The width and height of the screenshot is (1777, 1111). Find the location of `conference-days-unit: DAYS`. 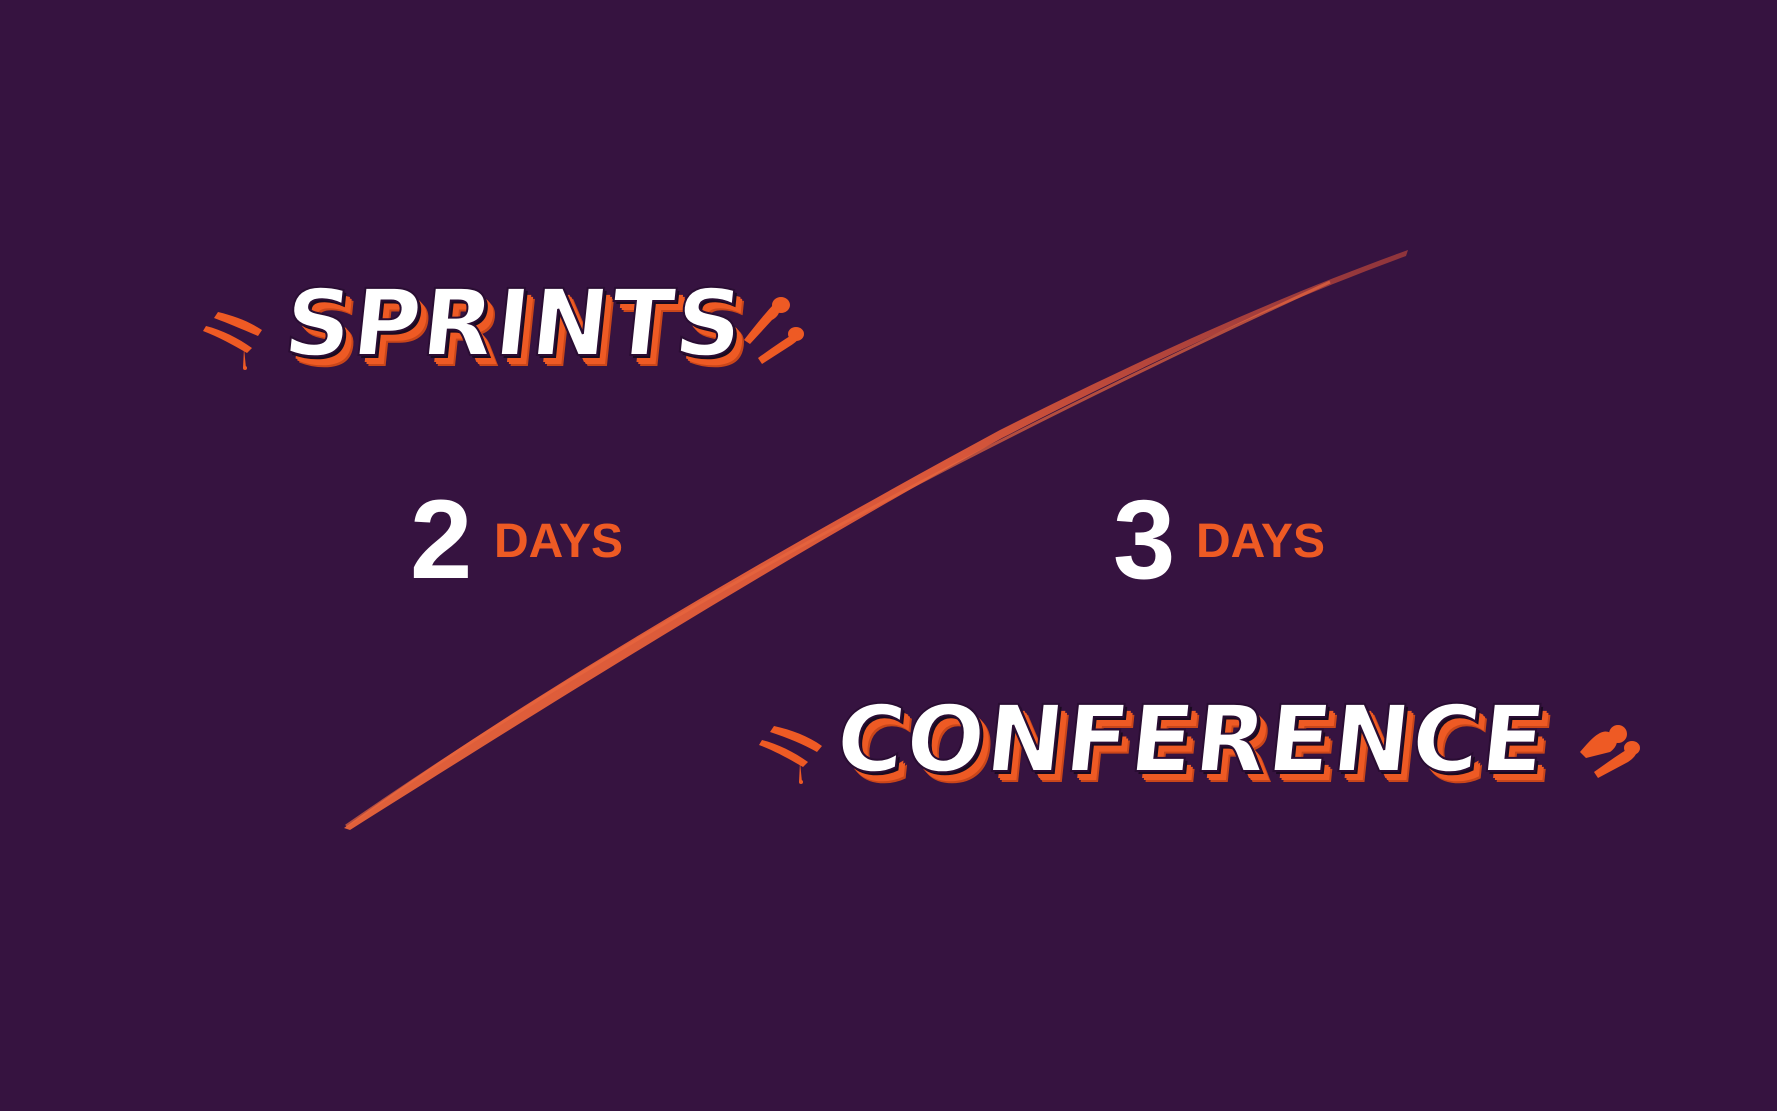

conference-days-unit: DAYS is located at coordinates (1260, 541).